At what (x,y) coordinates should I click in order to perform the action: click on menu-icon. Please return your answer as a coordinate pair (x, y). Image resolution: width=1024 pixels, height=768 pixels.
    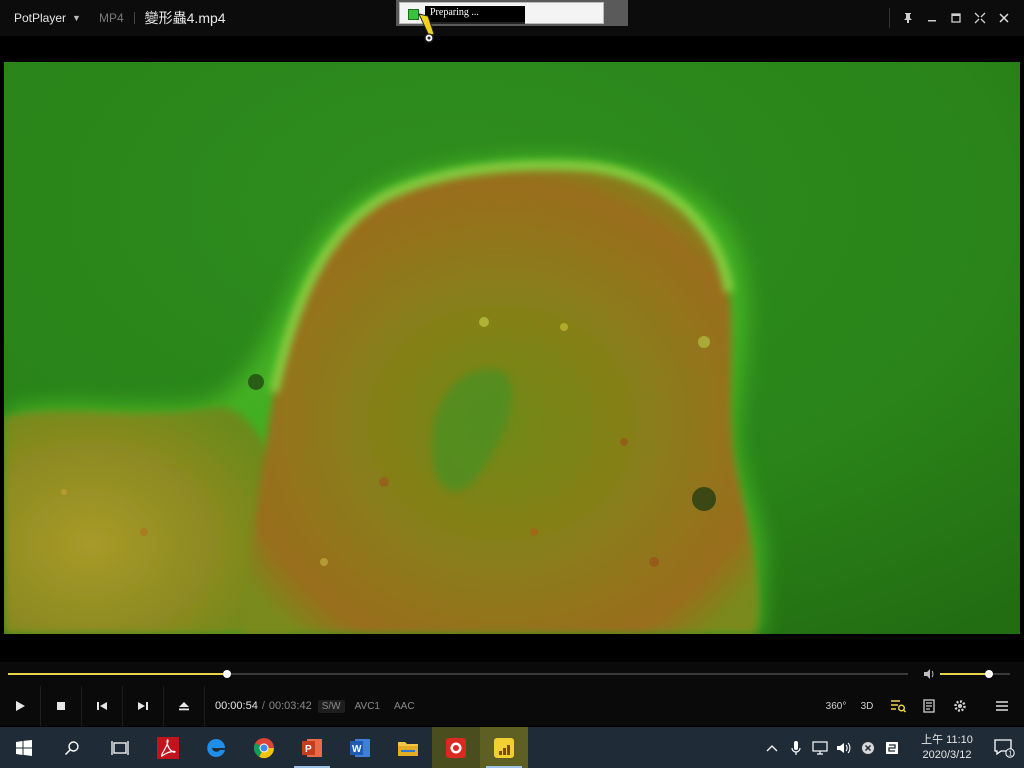
    Looking at the image, I should click on (1002, 706).